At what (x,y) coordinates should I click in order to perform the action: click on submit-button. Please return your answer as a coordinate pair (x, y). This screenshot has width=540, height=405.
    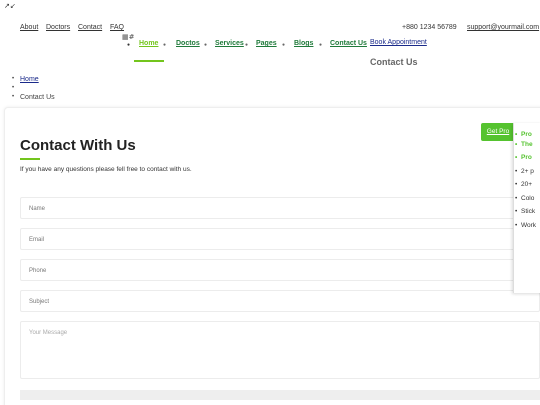
    Looking at the image, I should click on (280, 395).